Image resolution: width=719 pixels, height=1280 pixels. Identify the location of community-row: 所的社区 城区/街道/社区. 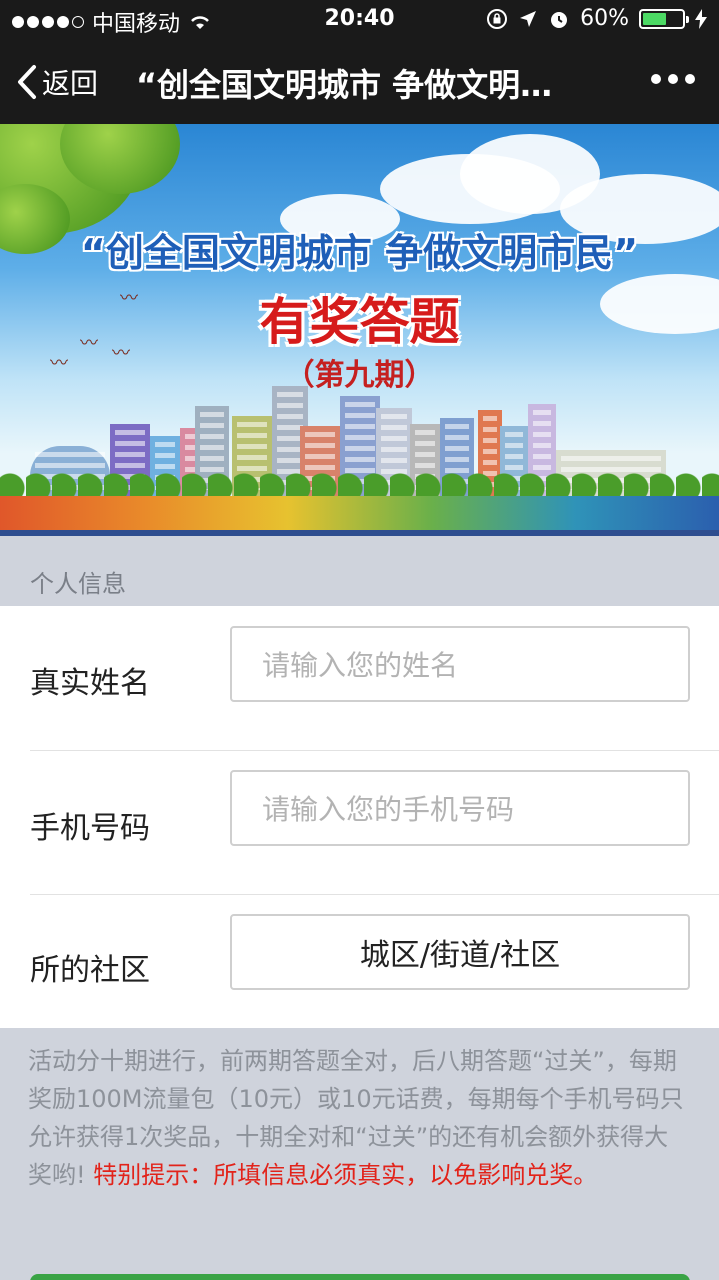
(359, 967).